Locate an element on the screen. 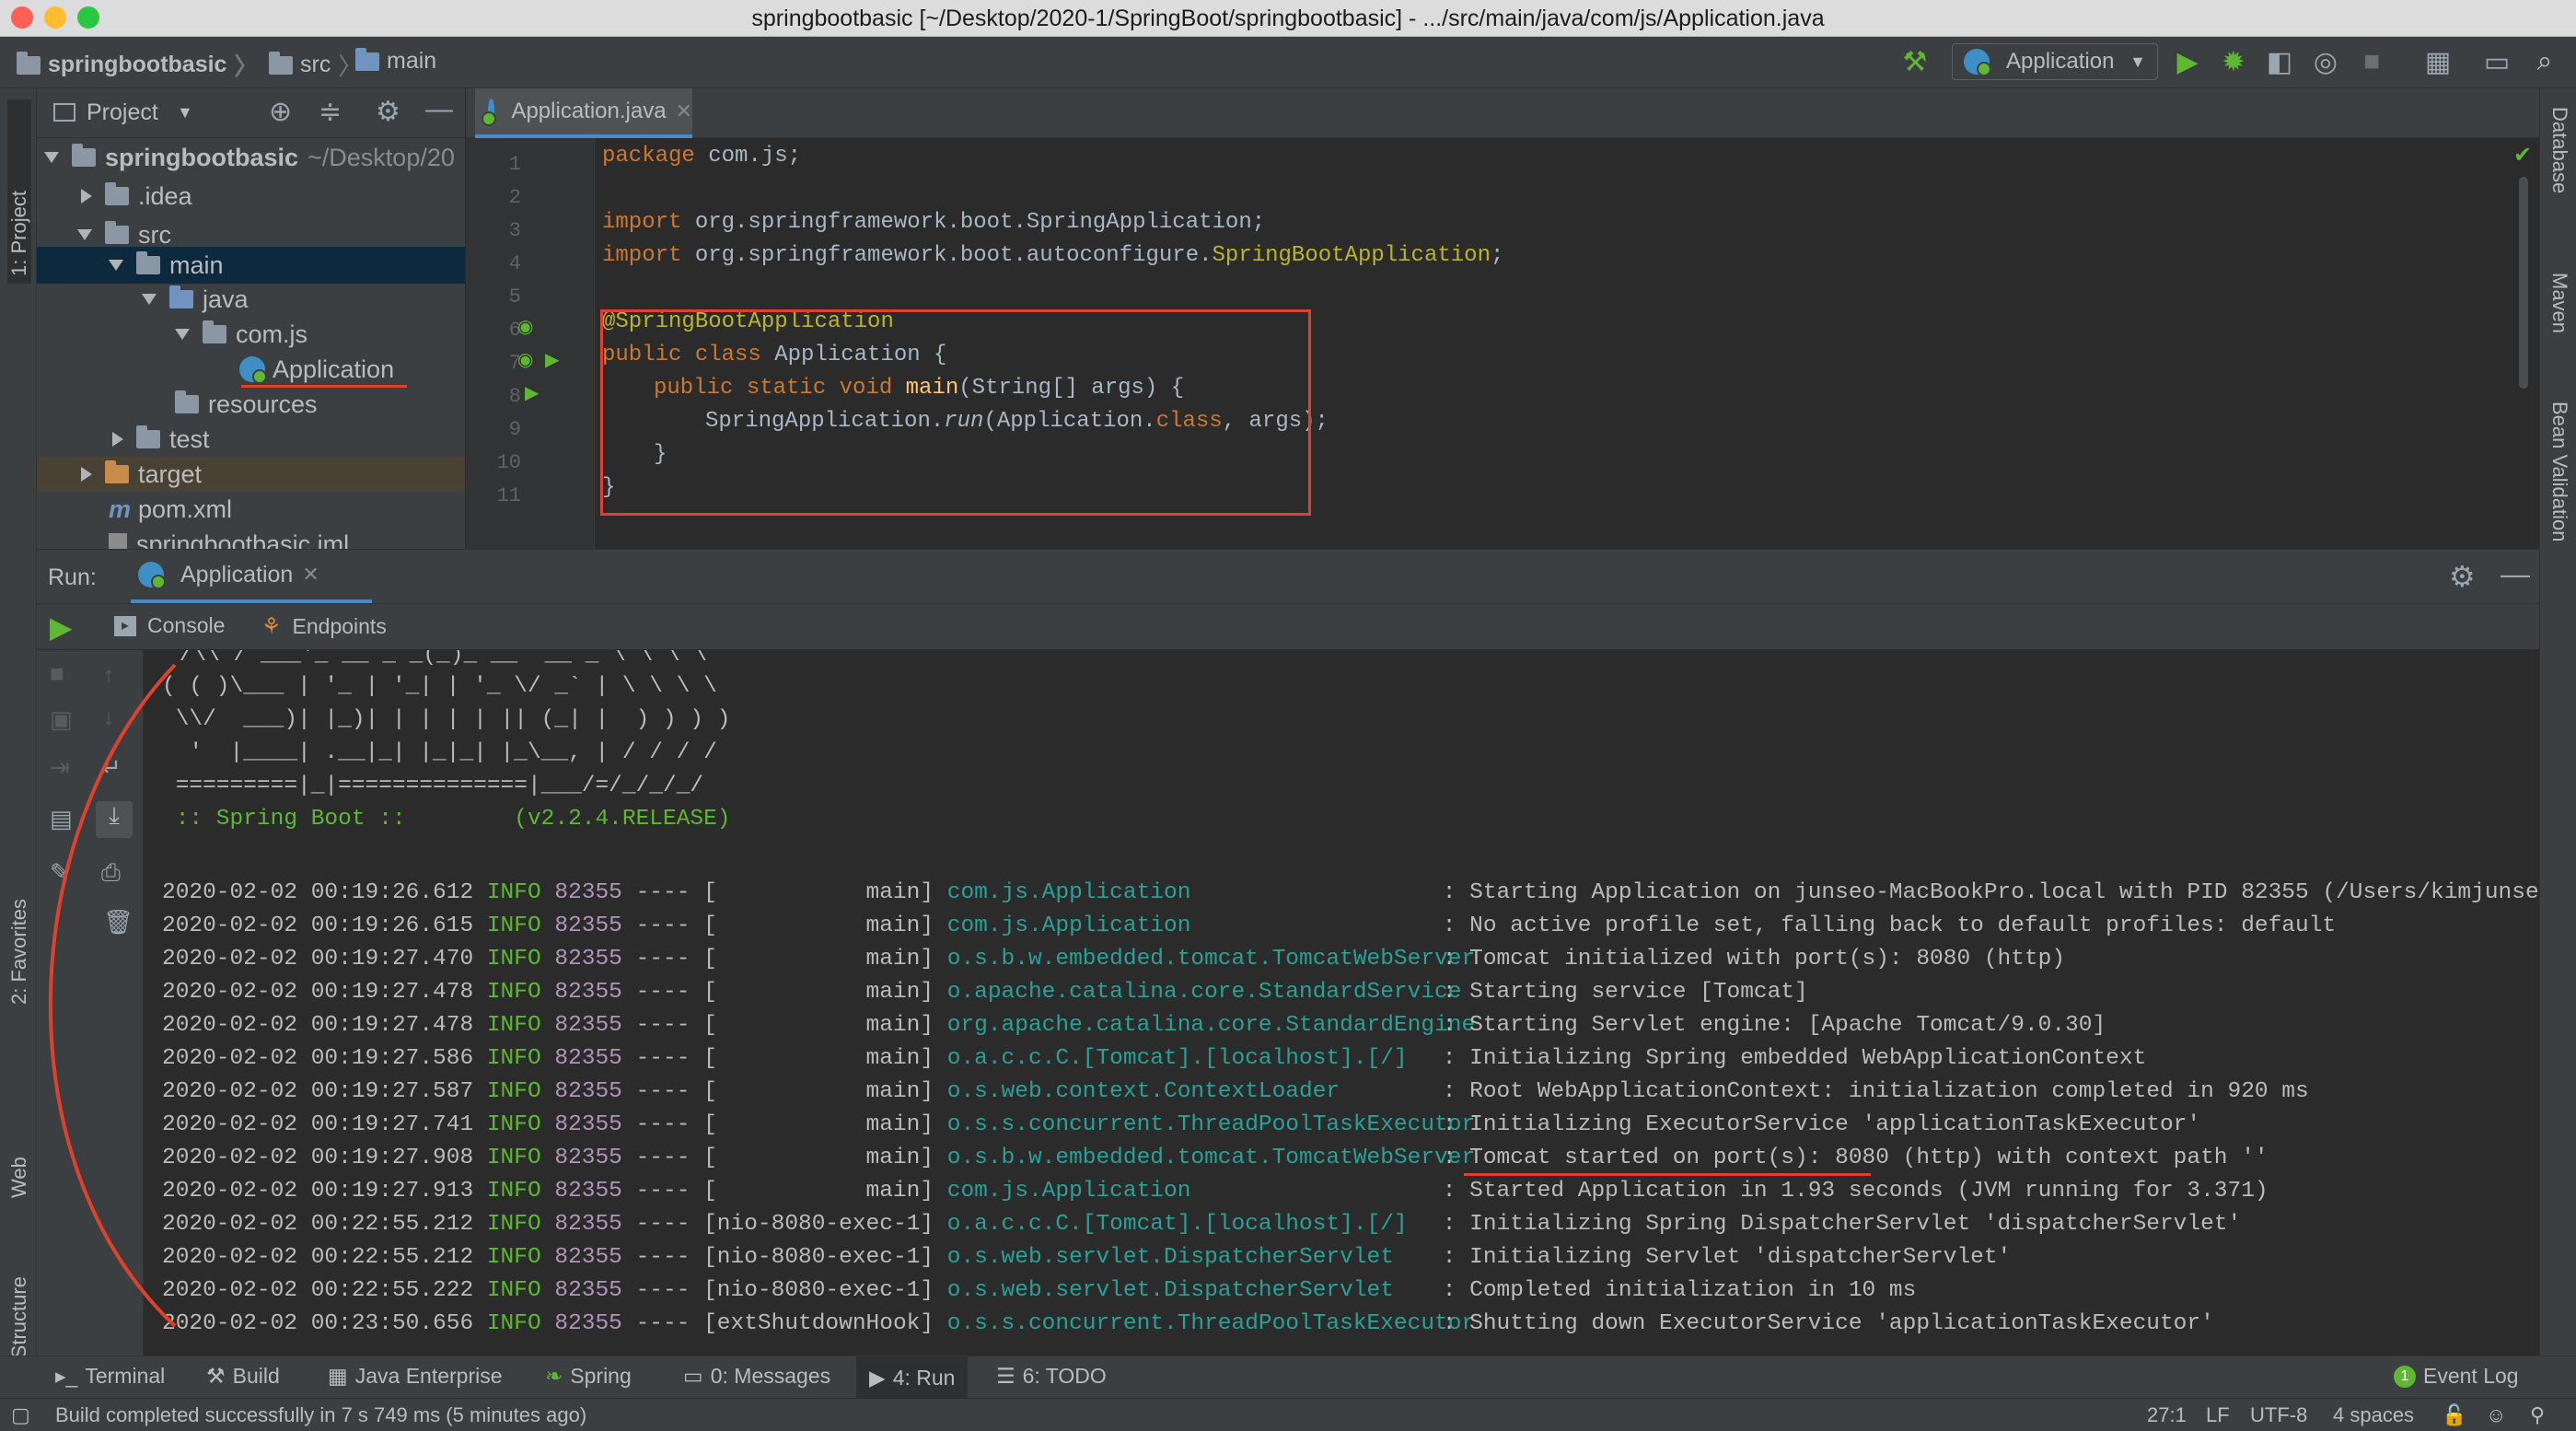 This screenshot has width=2576, height=1431. tool-tab-bean-validation: Bean Validation is located at coordinates (2559, 472).